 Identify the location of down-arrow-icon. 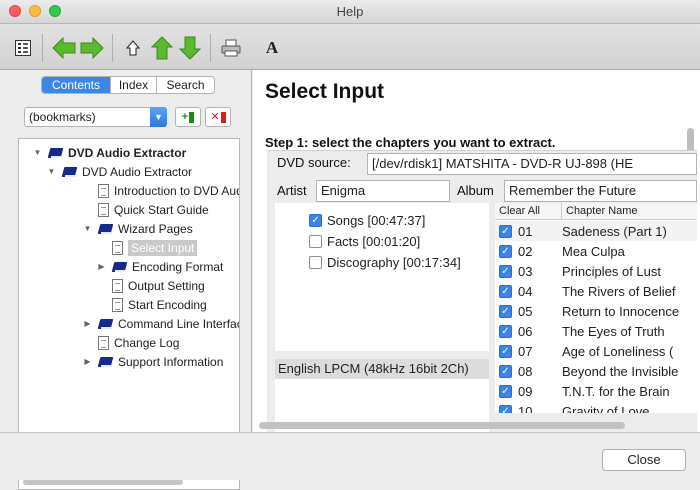
(190, 48).